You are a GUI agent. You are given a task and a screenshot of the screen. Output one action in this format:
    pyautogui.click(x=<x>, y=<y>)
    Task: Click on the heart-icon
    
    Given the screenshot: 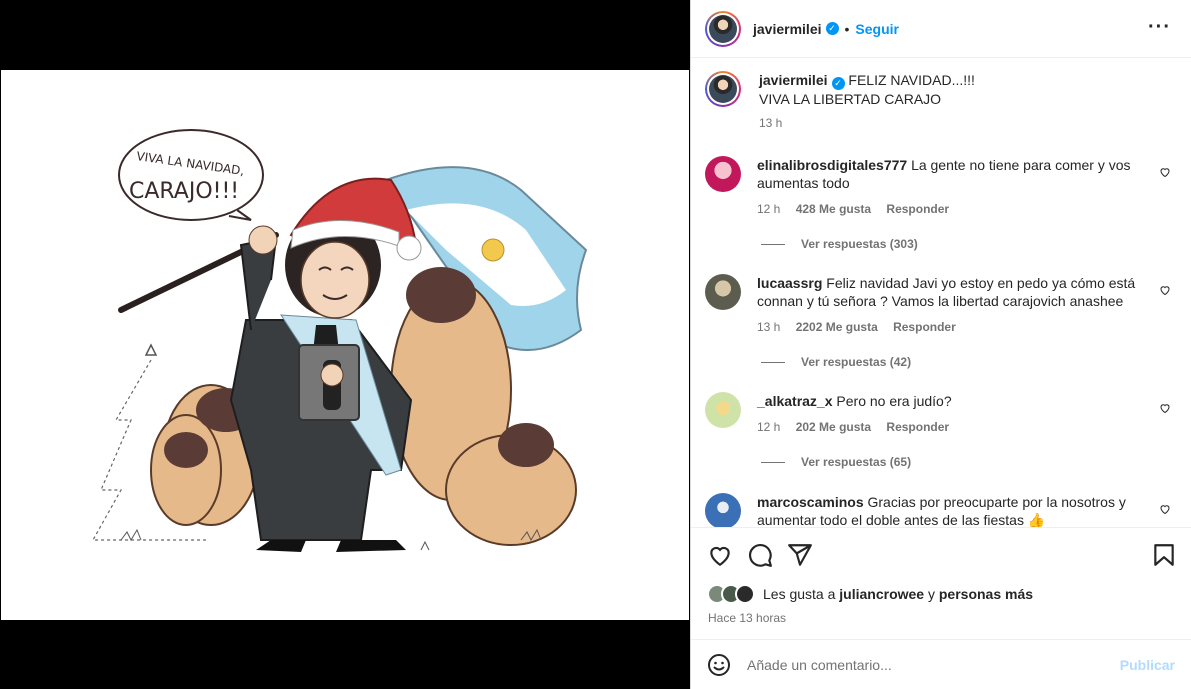 What is the action you would take?
    pyautogui.click(x=720, y=555)
    